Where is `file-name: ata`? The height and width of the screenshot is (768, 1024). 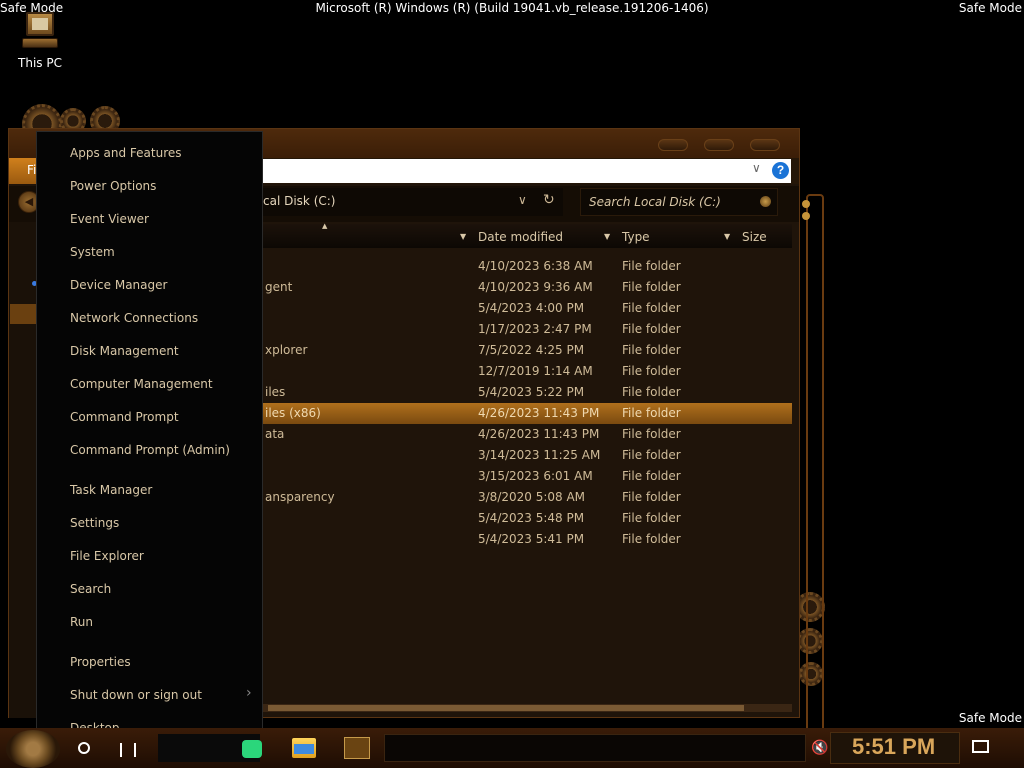
file-name: ata is located at coordinates (275, 434).